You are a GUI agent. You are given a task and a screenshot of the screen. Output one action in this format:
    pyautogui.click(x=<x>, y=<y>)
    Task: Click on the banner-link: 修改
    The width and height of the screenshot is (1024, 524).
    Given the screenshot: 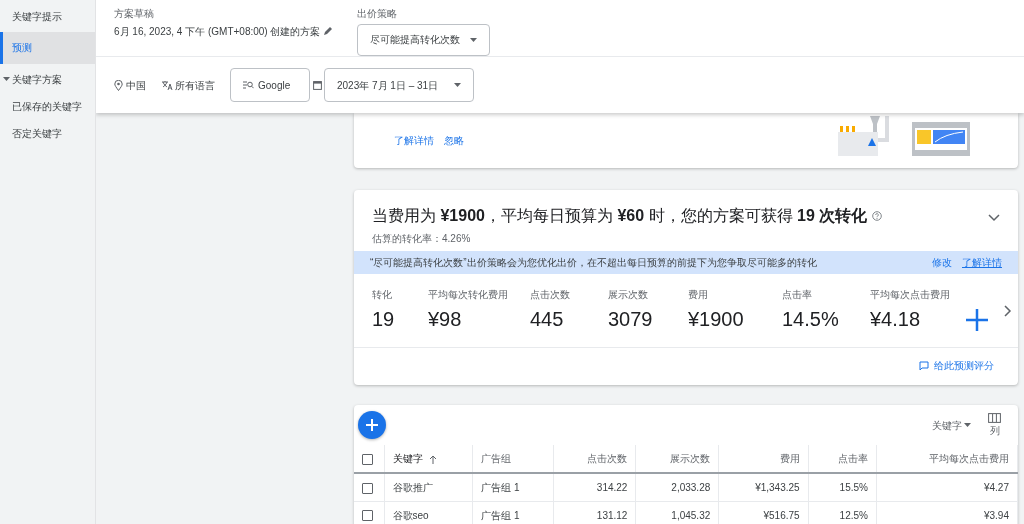 What is the action you would take?
    pyautogui.click(x=942, y=262)
    